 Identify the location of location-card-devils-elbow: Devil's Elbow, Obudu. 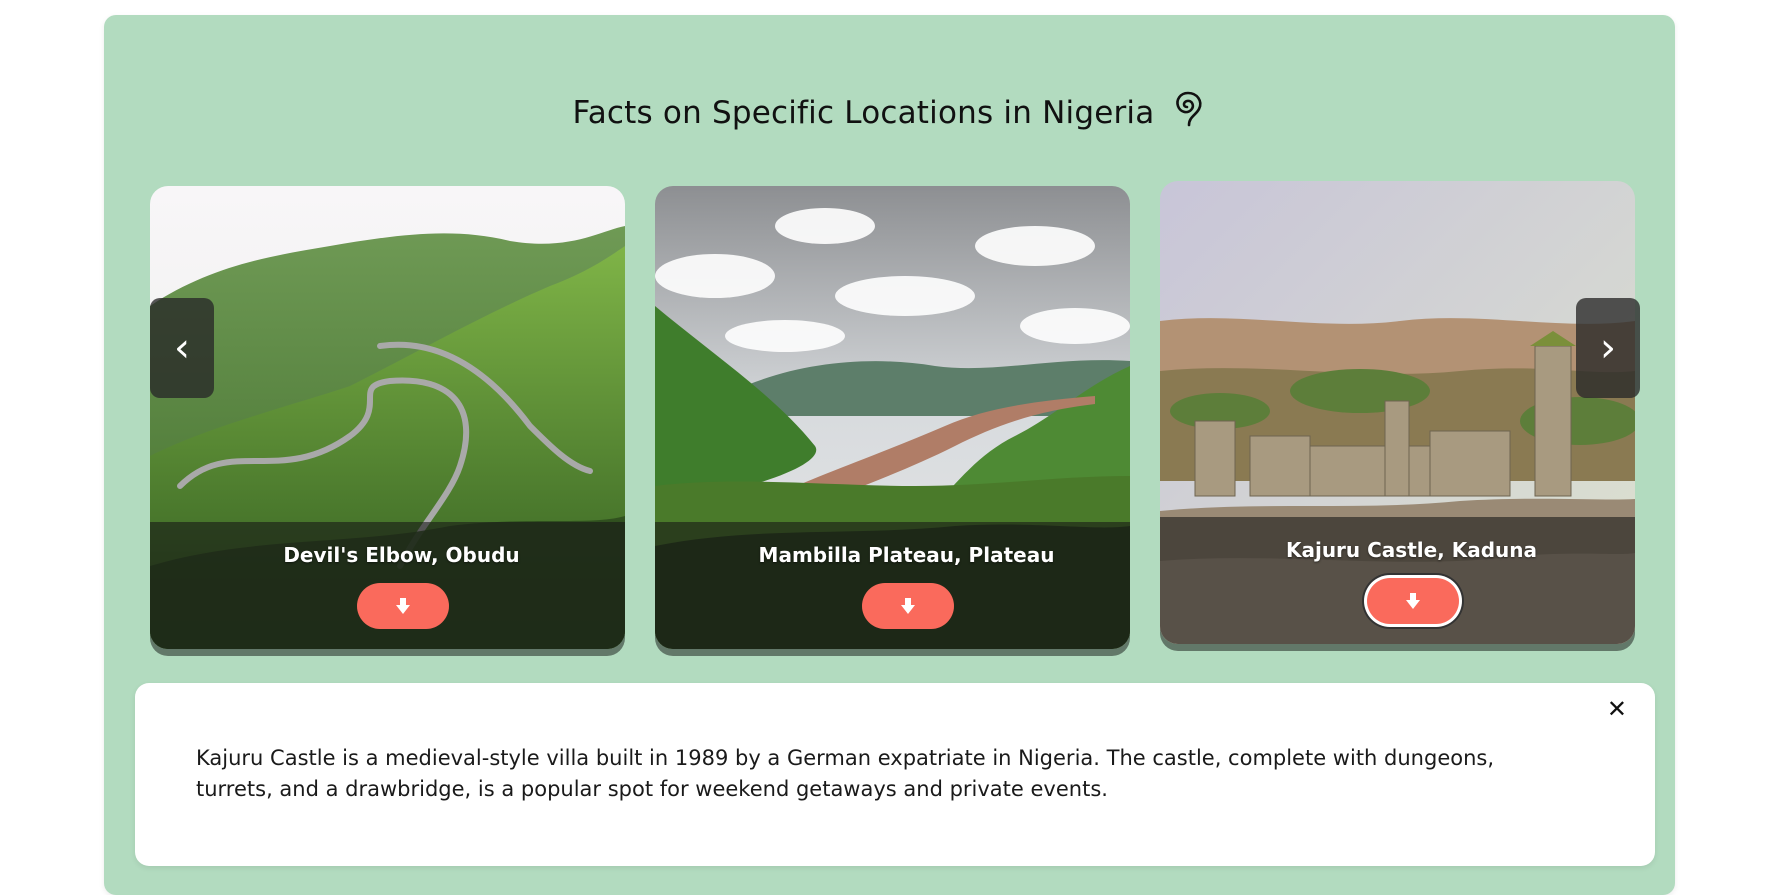
(387, 417).